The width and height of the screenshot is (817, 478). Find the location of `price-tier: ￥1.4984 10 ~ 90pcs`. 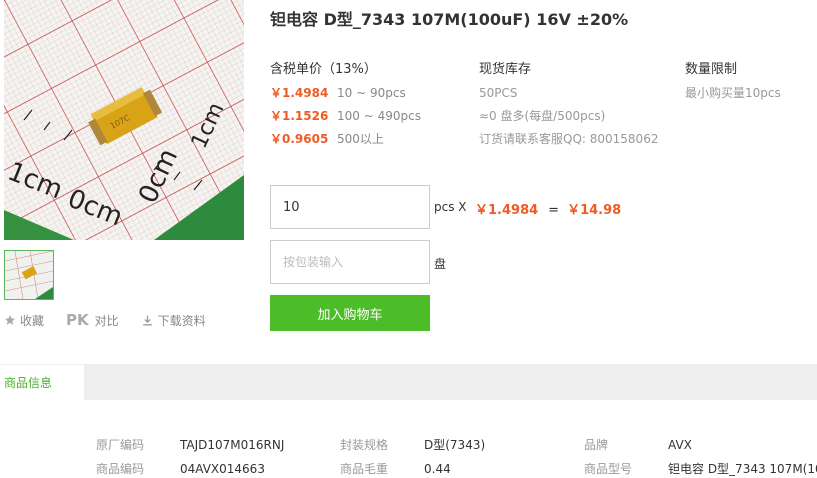

price-tier: ￥1.4984 10 ~ 90pcs is located at coordinates (338, 93).